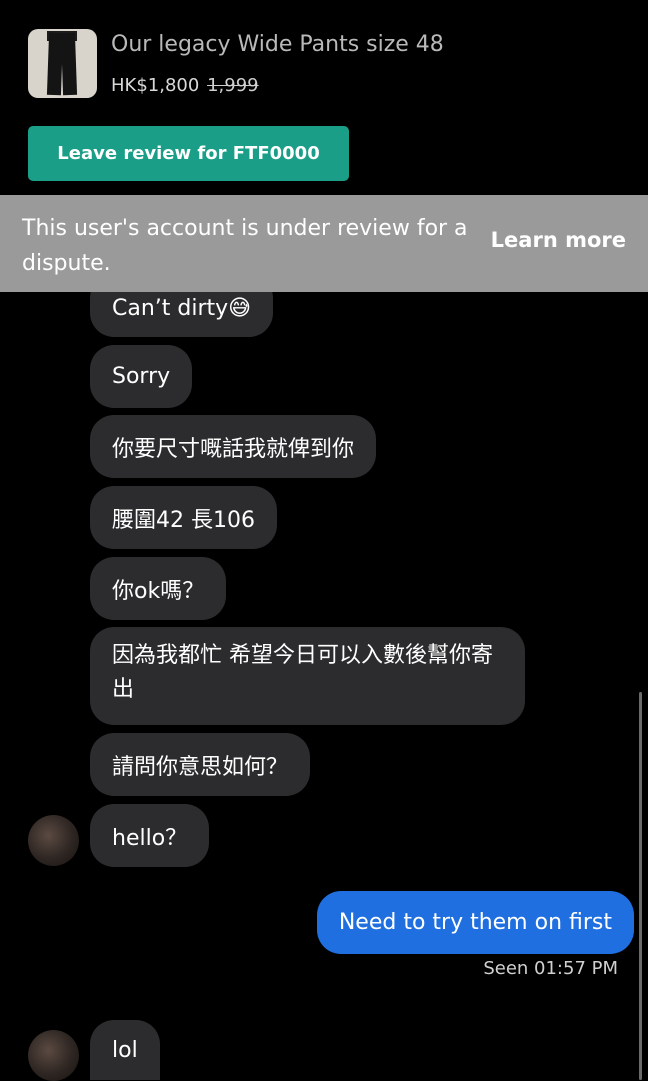 This screenshot has width=648, height=1081. I want to click on original-price: 1,999, so click(233, 85).